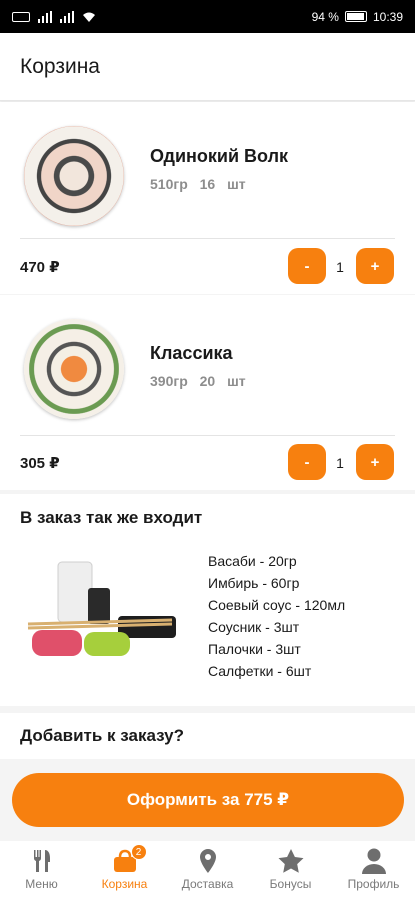 The height and width of the screenshot is (900, 415). What do you see at coordinates (252, 561) in the screenshot?
I see `list-item: Васаби - 20гр` at bounding box center [252, 561].